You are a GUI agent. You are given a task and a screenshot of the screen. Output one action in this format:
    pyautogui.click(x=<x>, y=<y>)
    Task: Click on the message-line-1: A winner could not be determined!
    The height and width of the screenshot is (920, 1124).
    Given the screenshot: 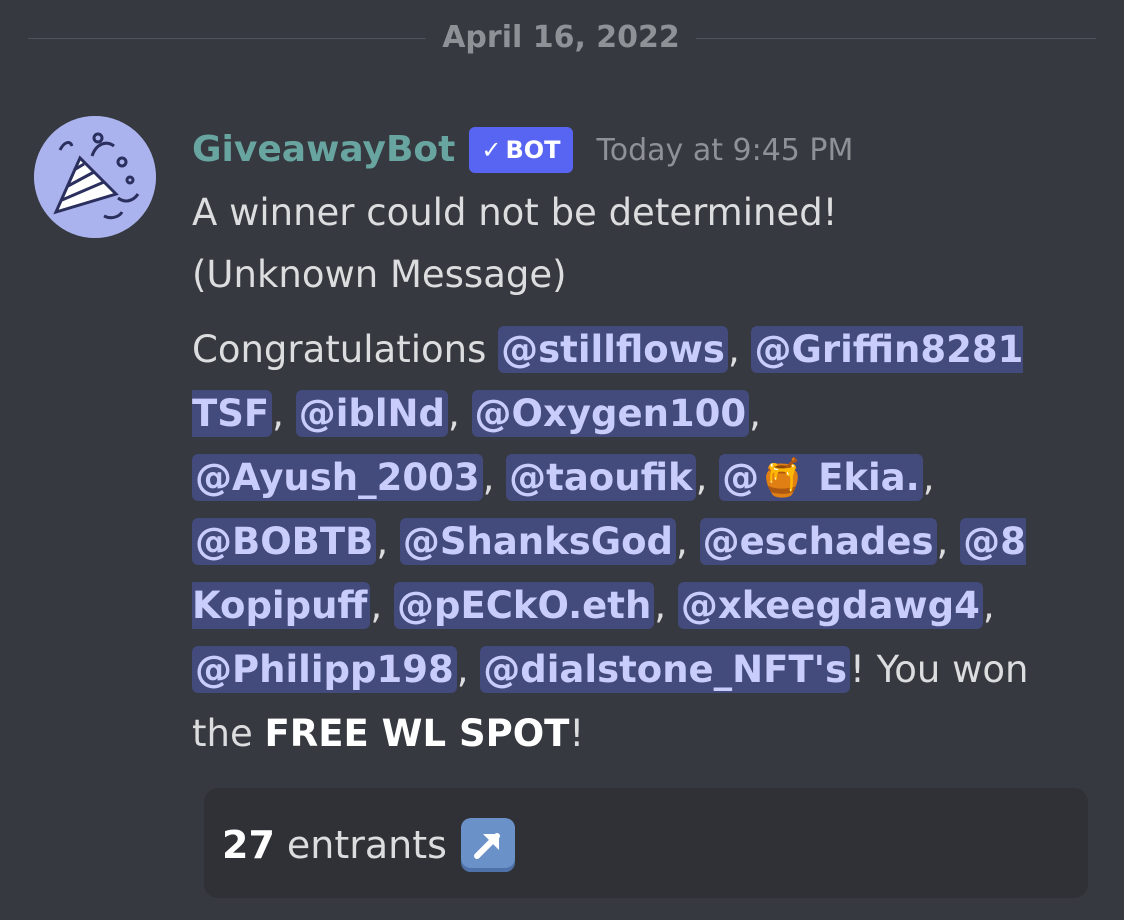 What is the action you would take?
    pyautogui.click(x=515, y=212)
    